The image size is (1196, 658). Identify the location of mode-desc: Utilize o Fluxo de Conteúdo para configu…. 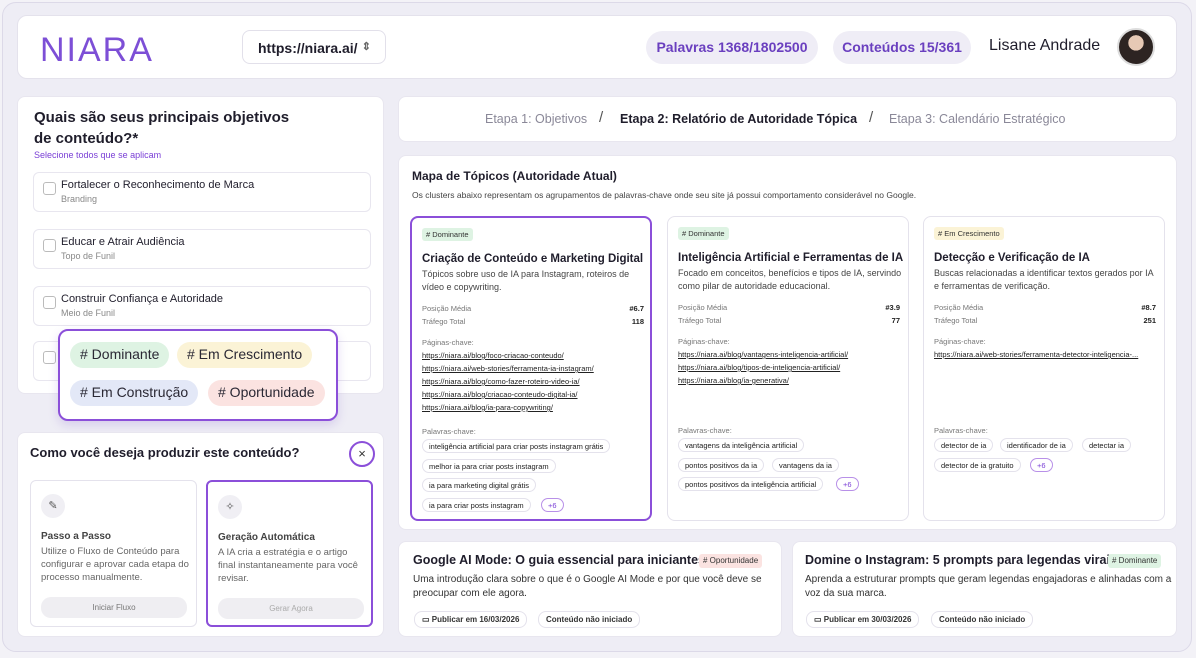
(115, 564).